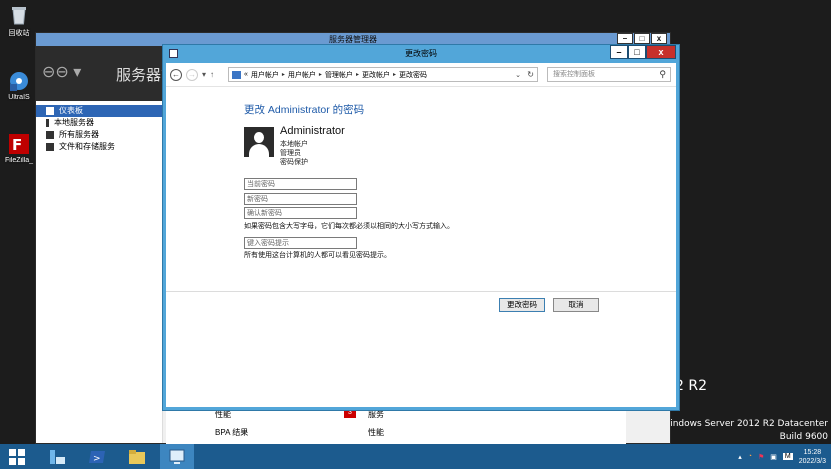 The image size is (831, 469). I want to click on window-title: 服务器管理器, so click(353, 39).